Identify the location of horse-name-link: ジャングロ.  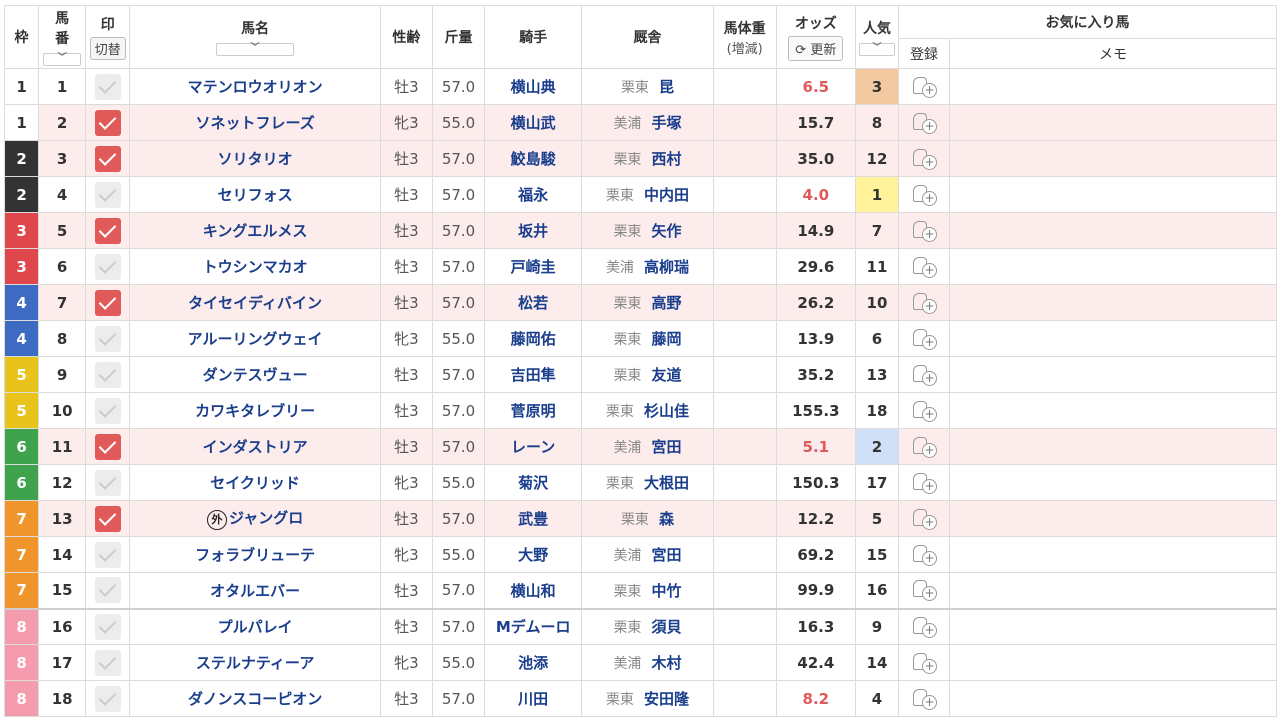
(266, 518).